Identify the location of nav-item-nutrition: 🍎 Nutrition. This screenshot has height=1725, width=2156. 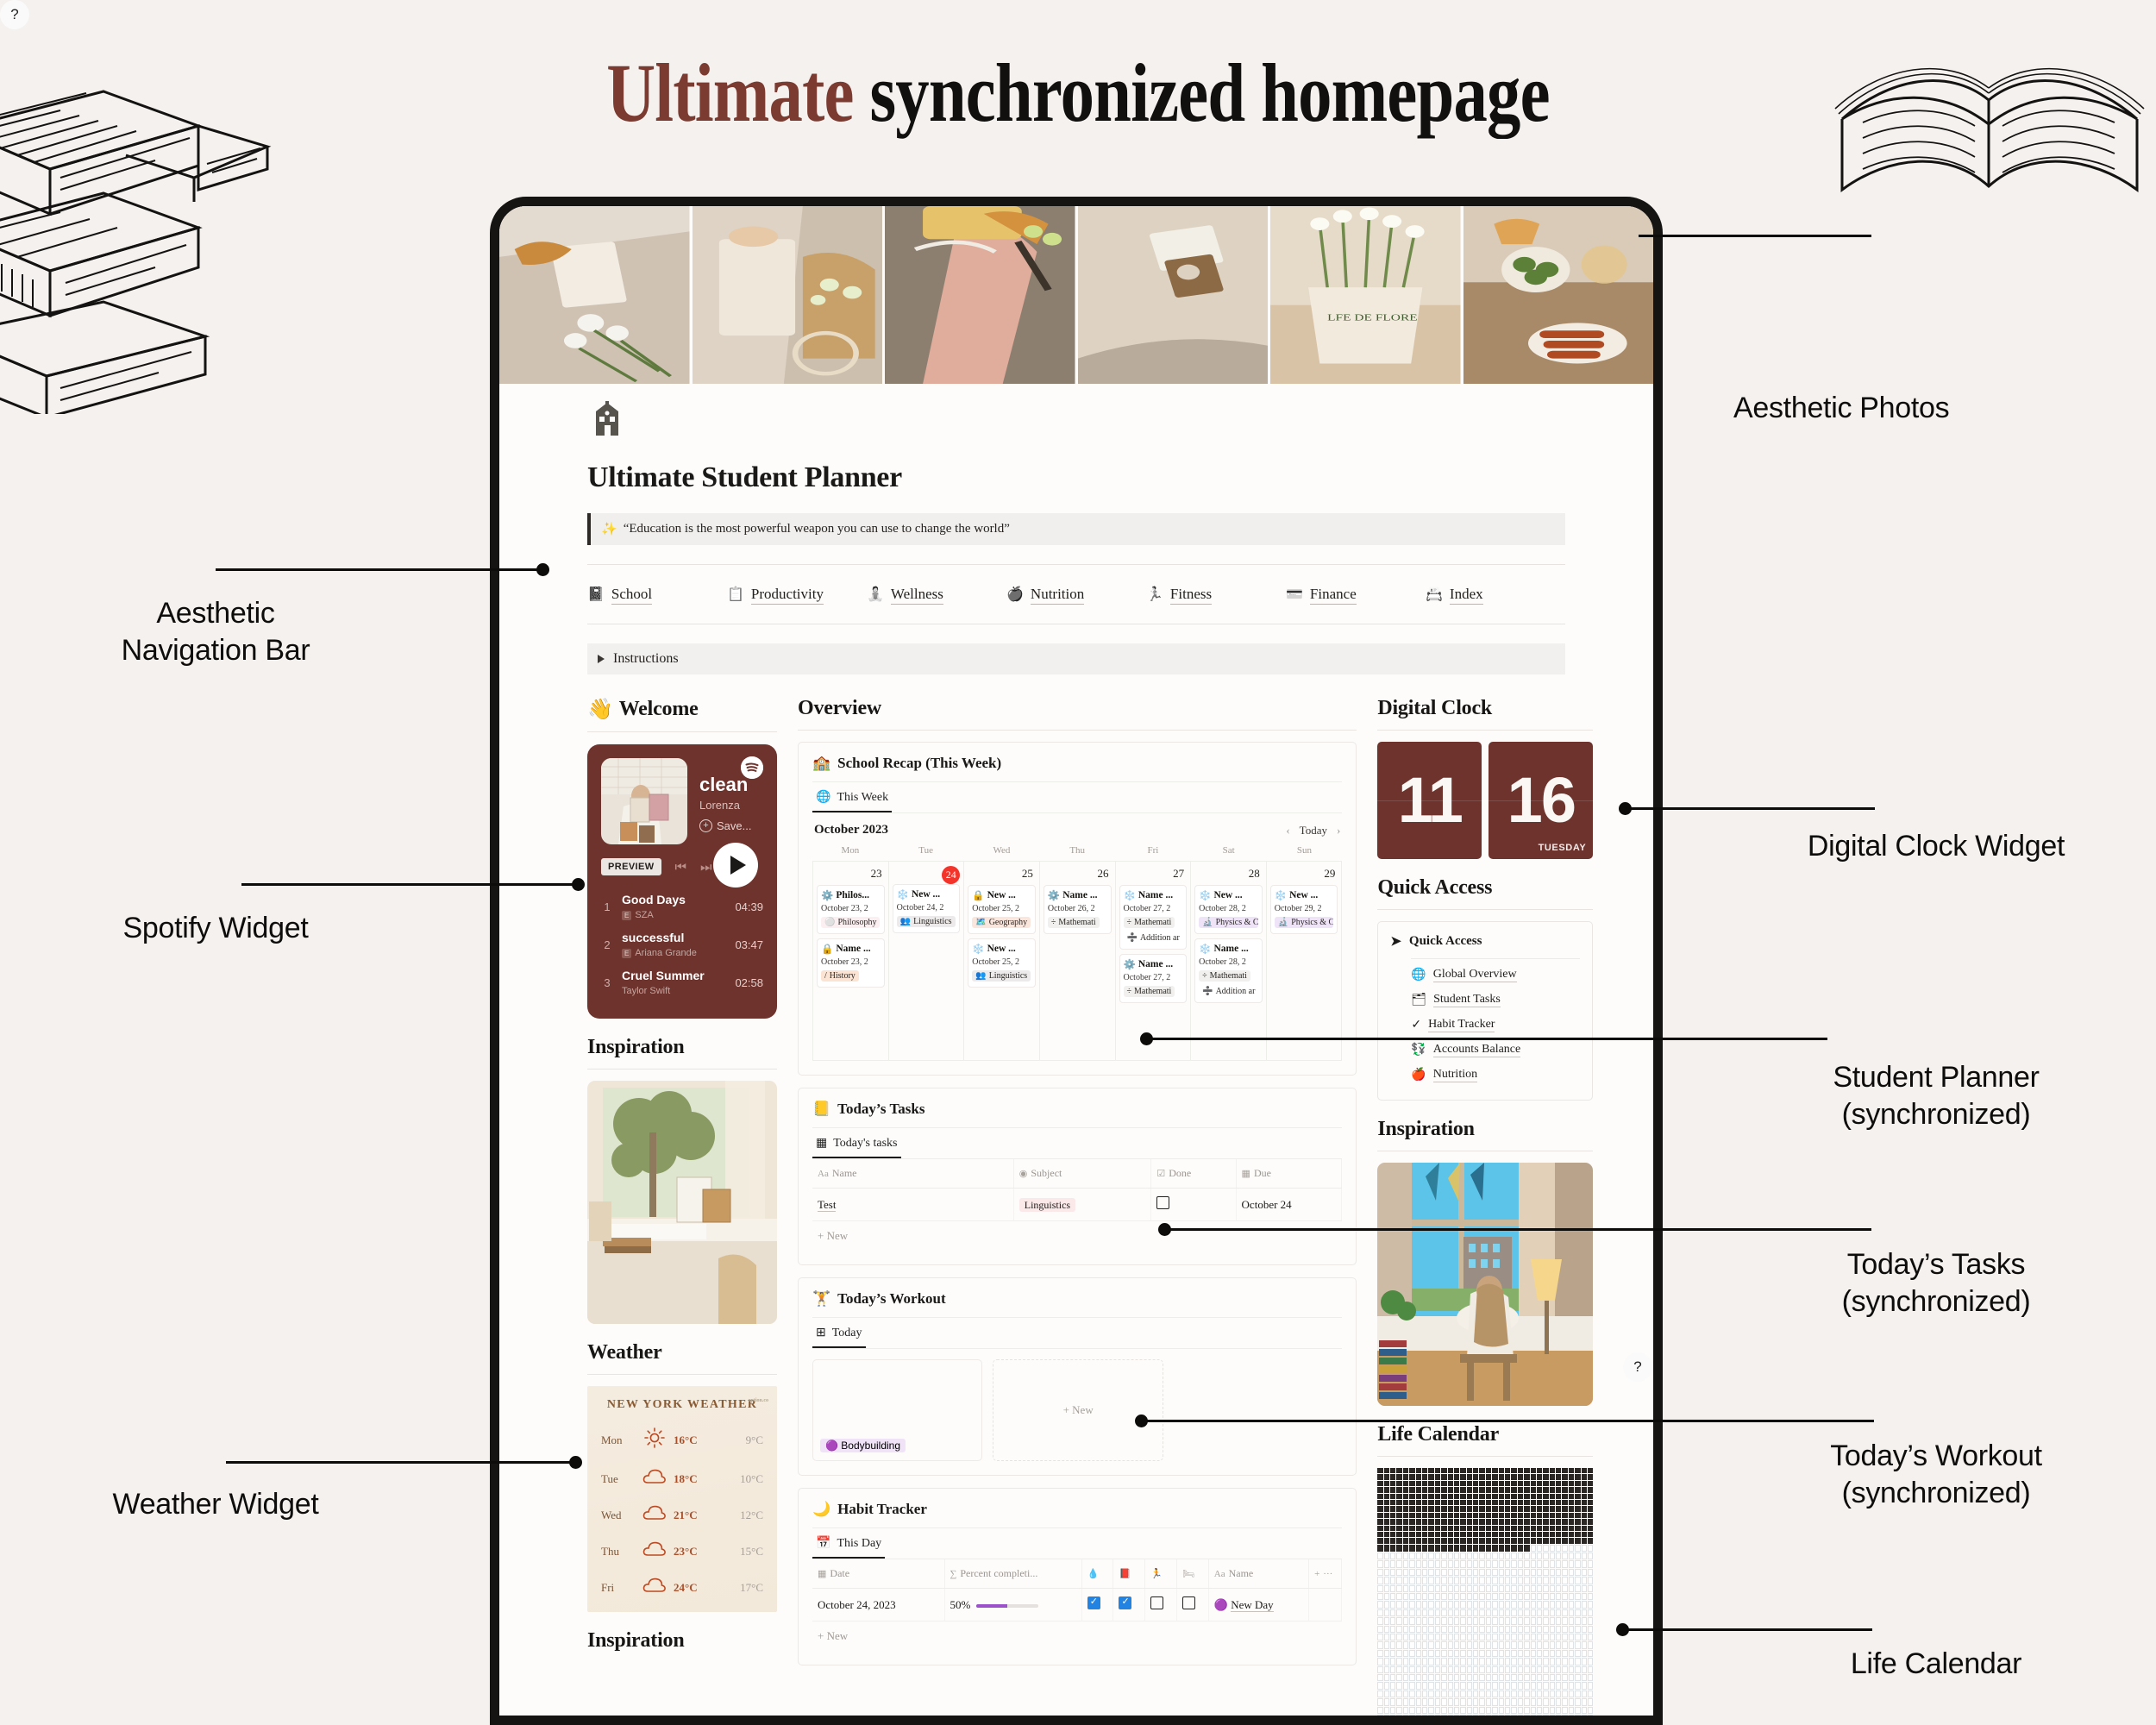
(1076, 595).